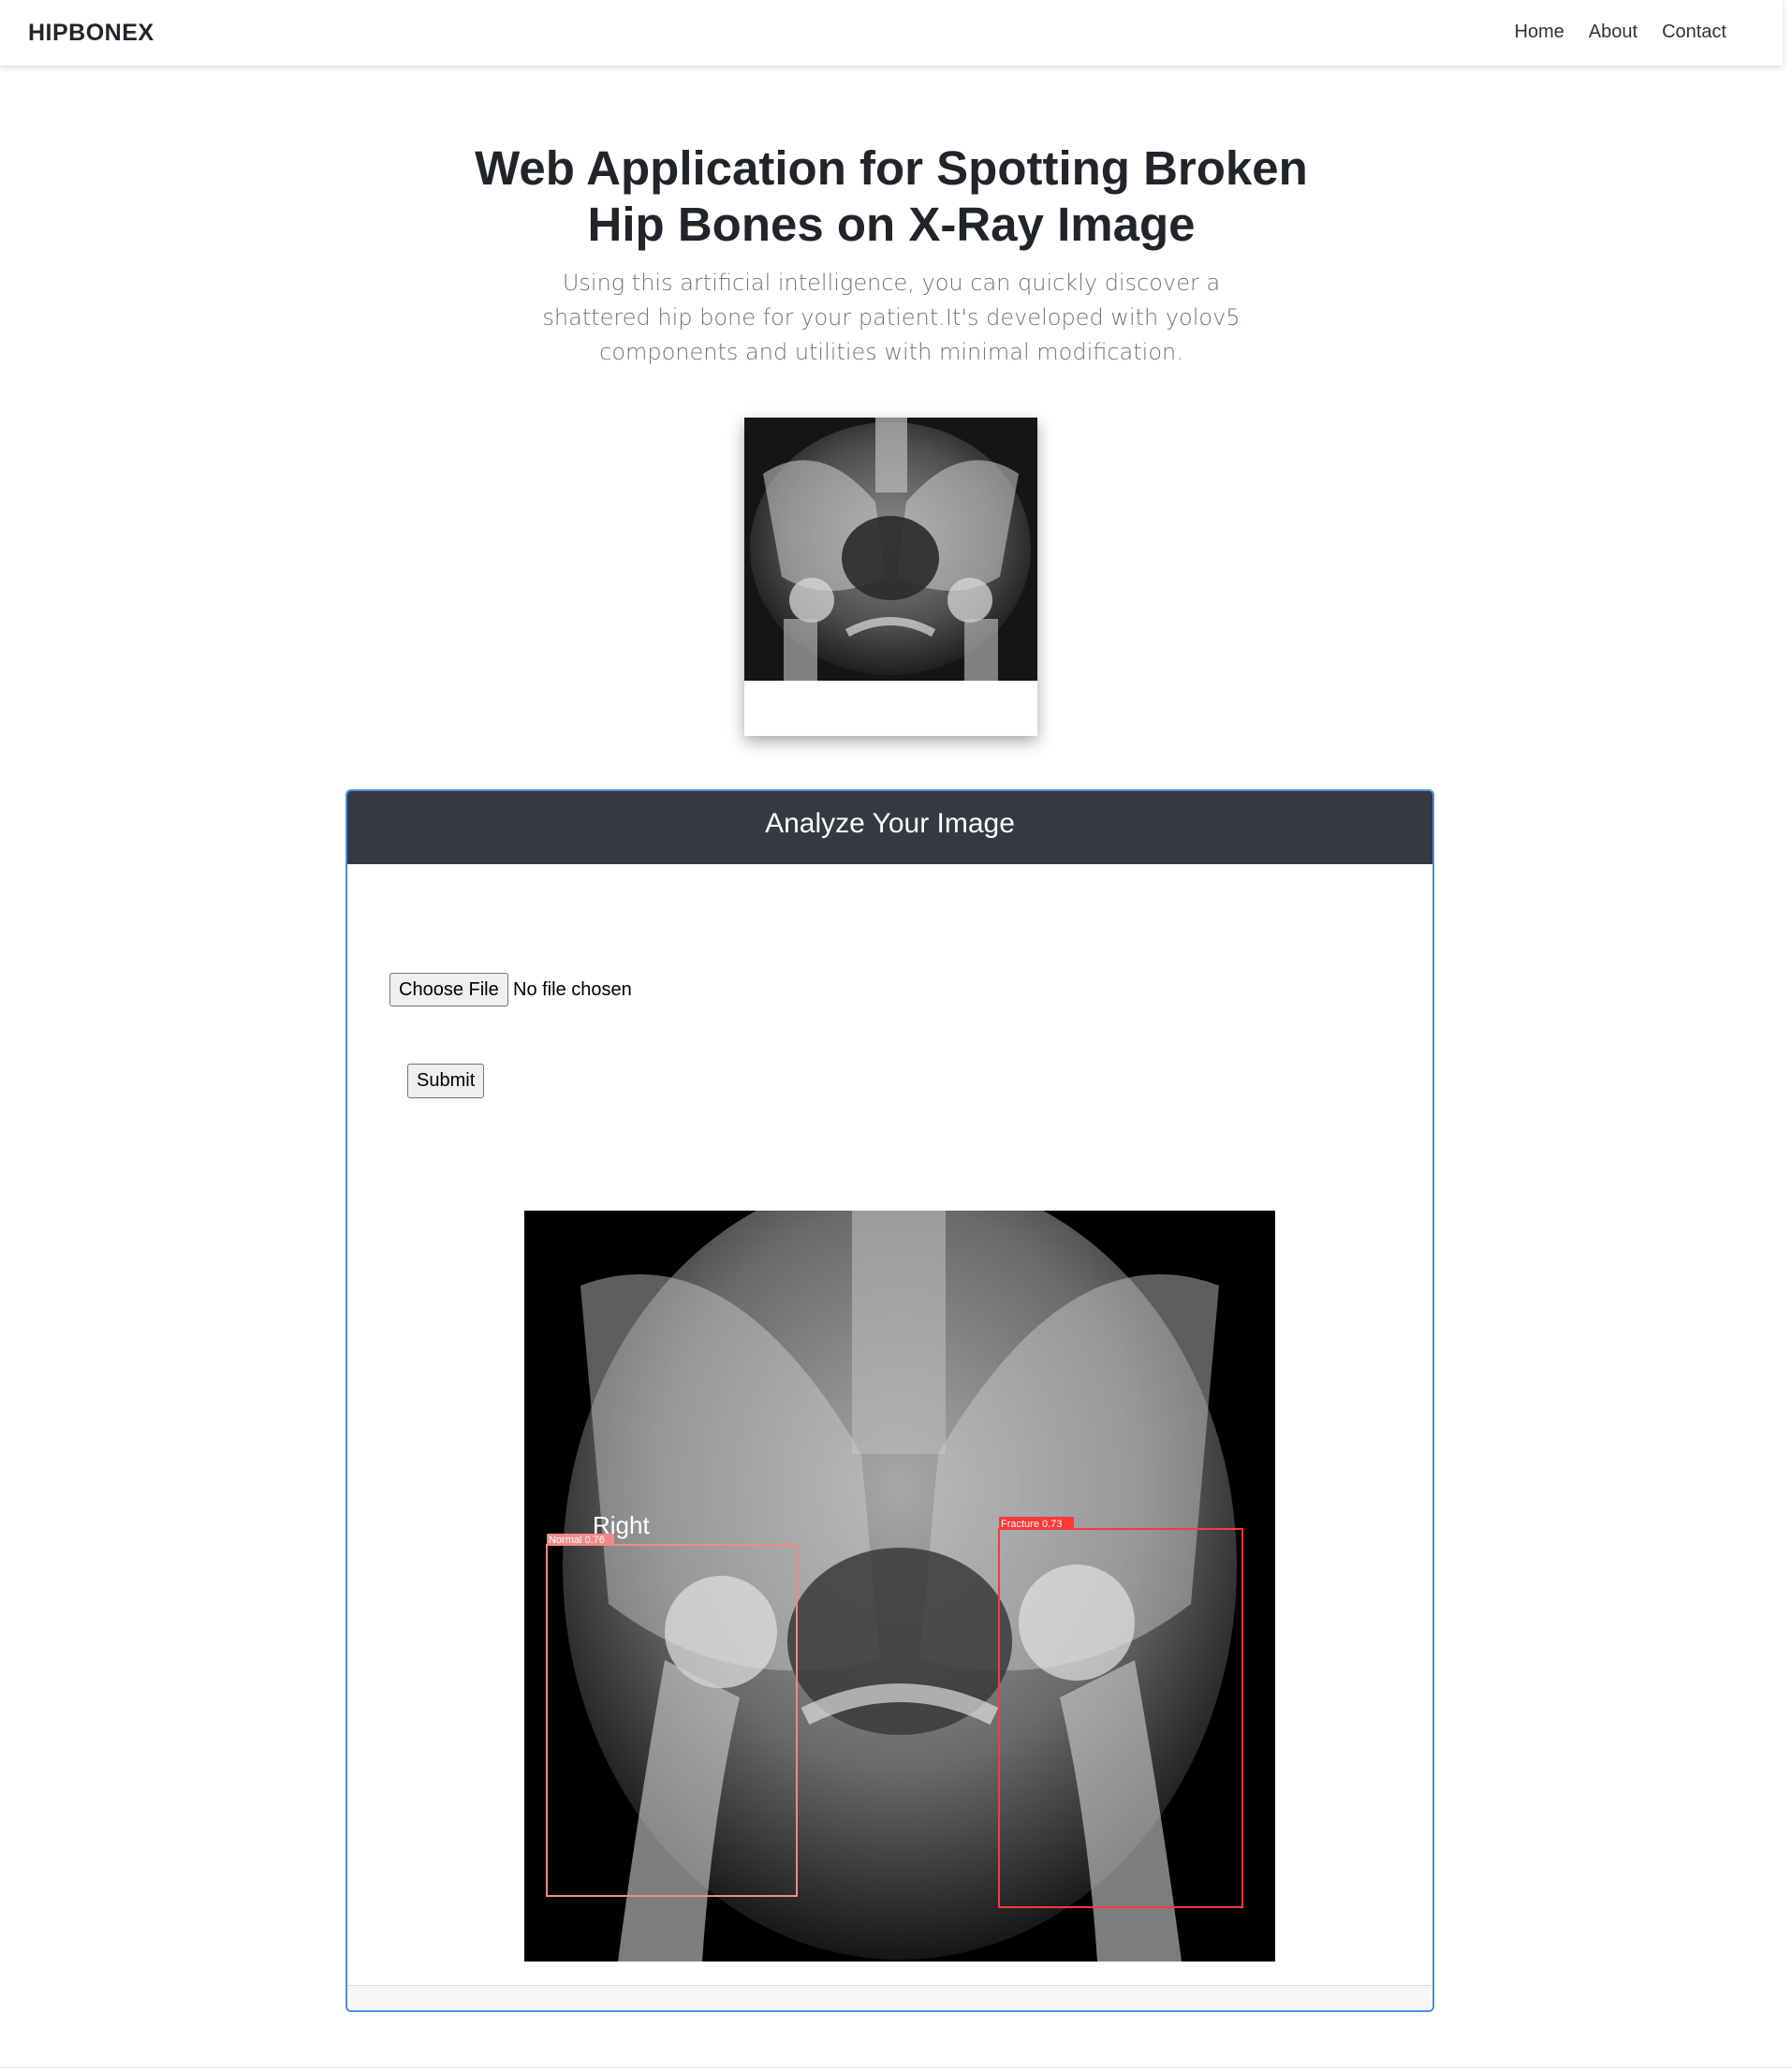  I want to click on sample-xray-card, so click(891, 577).